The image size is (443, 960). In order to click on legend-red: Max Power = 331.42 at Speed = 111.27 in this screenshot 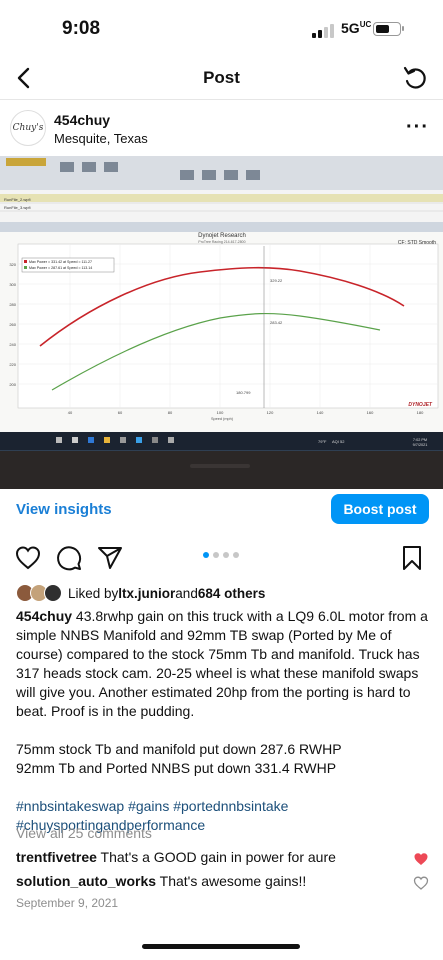, I will do `click(60, 262)`.